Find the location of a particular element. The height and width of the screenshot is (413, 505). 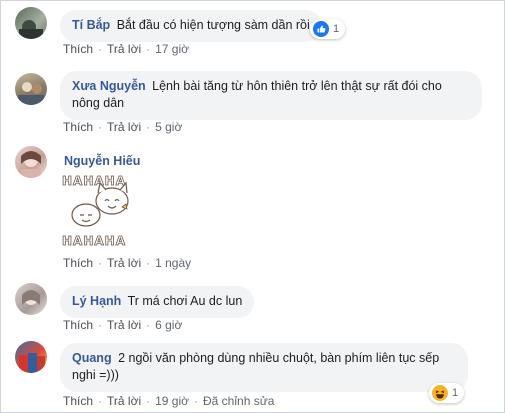

sticker-text-top: HAHAHA is located at coordinates (94, 181).